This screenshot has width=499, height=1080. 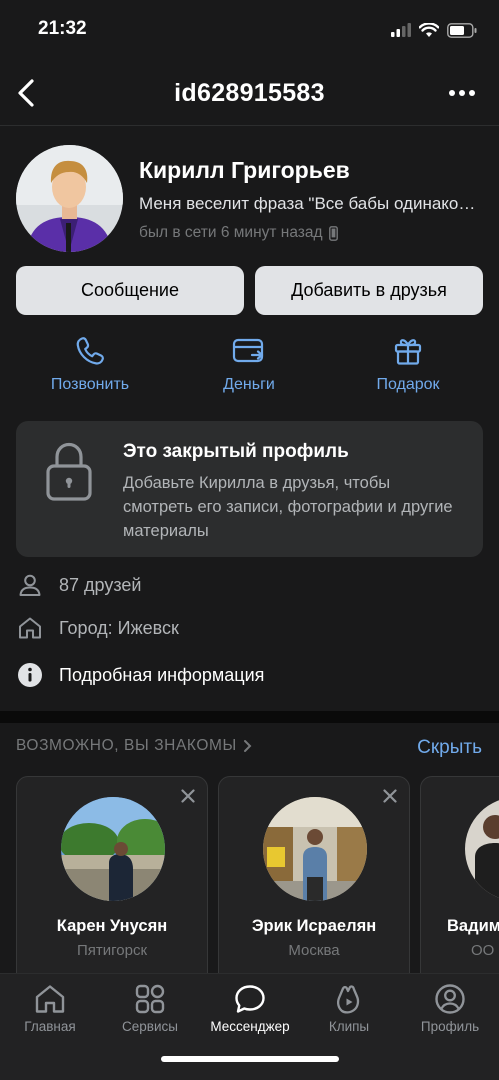 I want to click on suggestion-name: Вадим, so click(x=473, y=926).